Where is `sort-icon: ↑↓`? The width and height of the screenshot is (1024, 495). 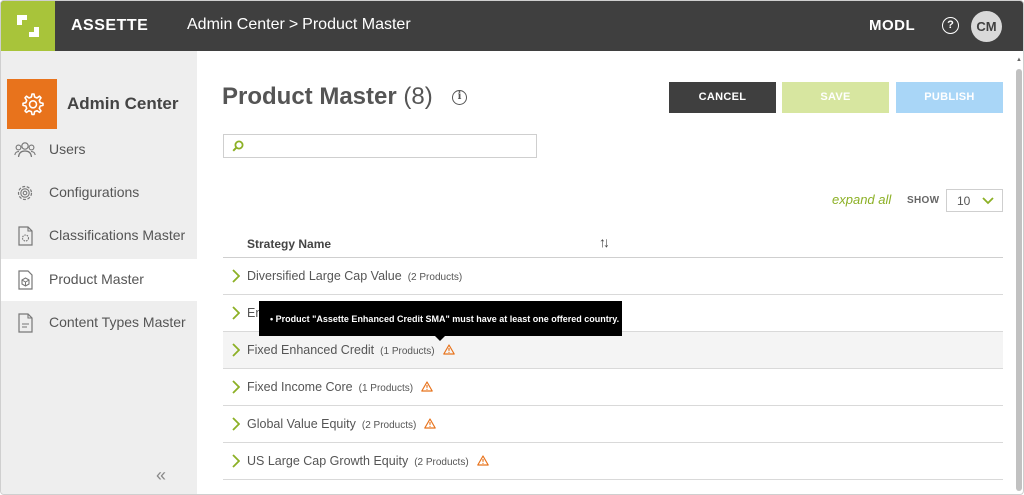 sort-icon: ↑↓ is located at coordinates (604, 242).